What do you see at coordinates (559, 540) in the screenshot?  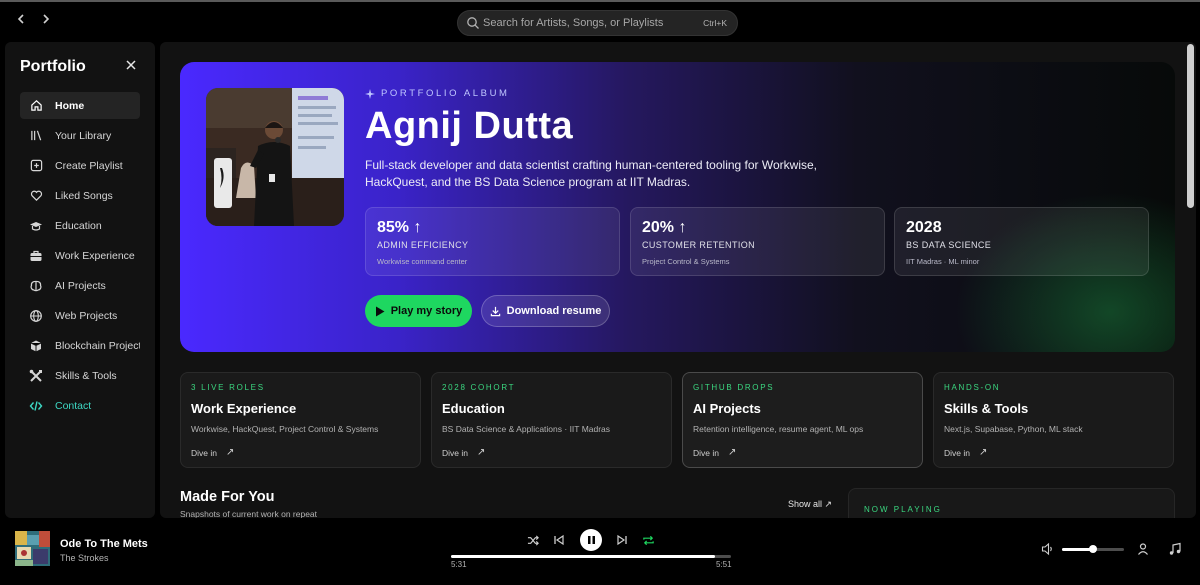 I see `previous-button` at bounding box center [559, 540].